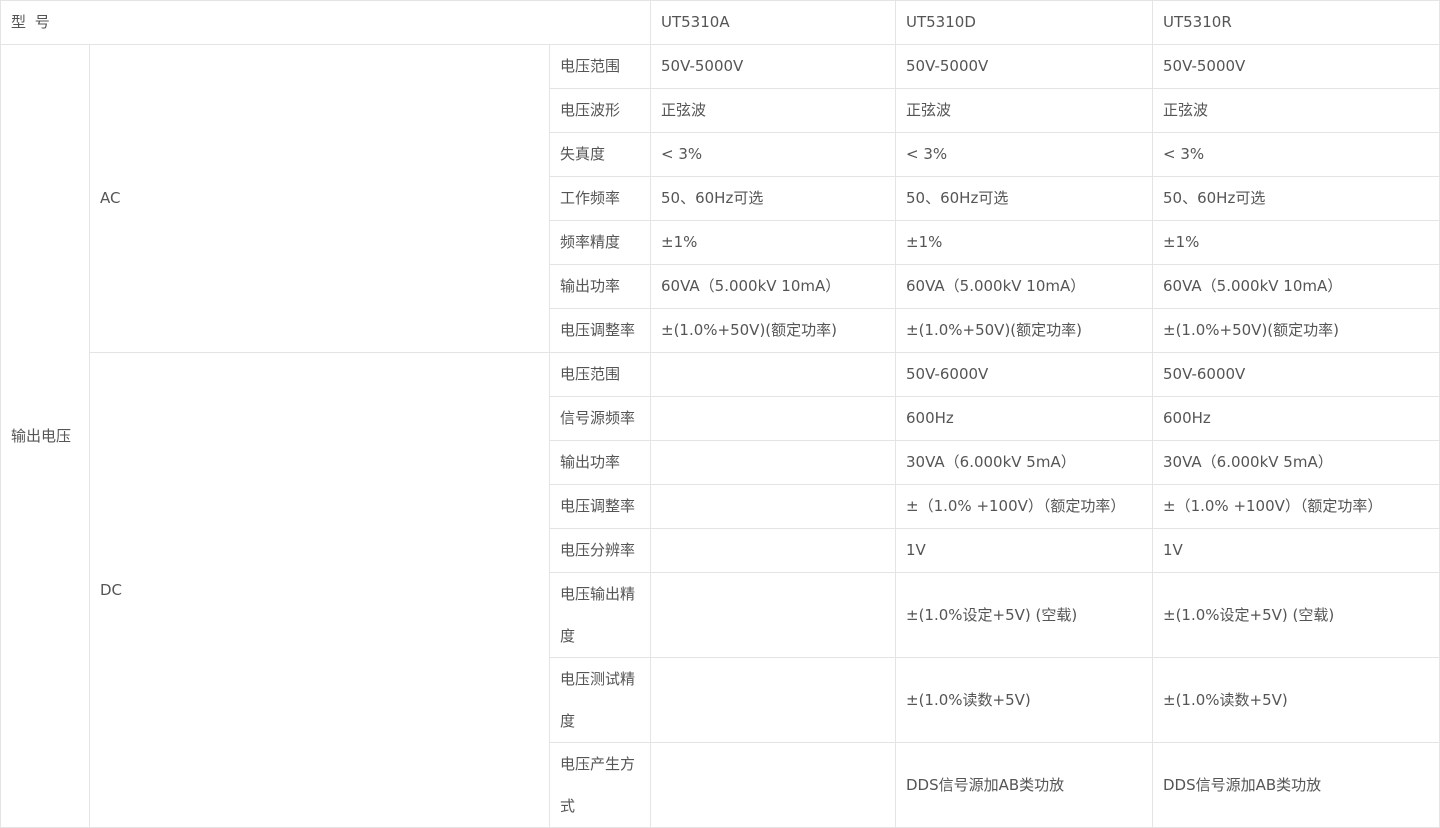  What do you see at coordinates (600, 785) in the screenshot?
I see `param-cell: 电压产生方式` at bounding box center [600, 785].